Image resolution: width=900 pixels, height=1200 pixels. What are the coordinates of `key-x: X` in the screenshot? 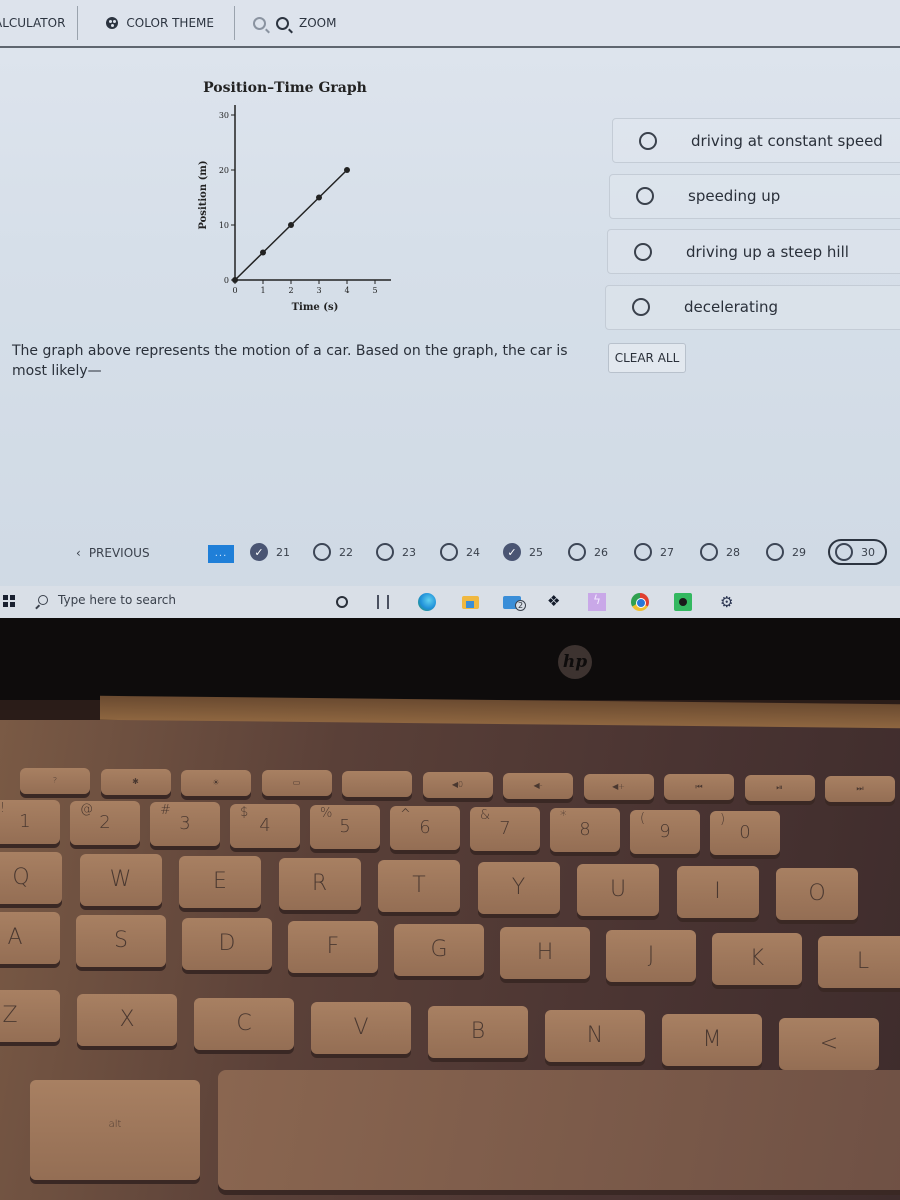 It's located at (127, 1020).